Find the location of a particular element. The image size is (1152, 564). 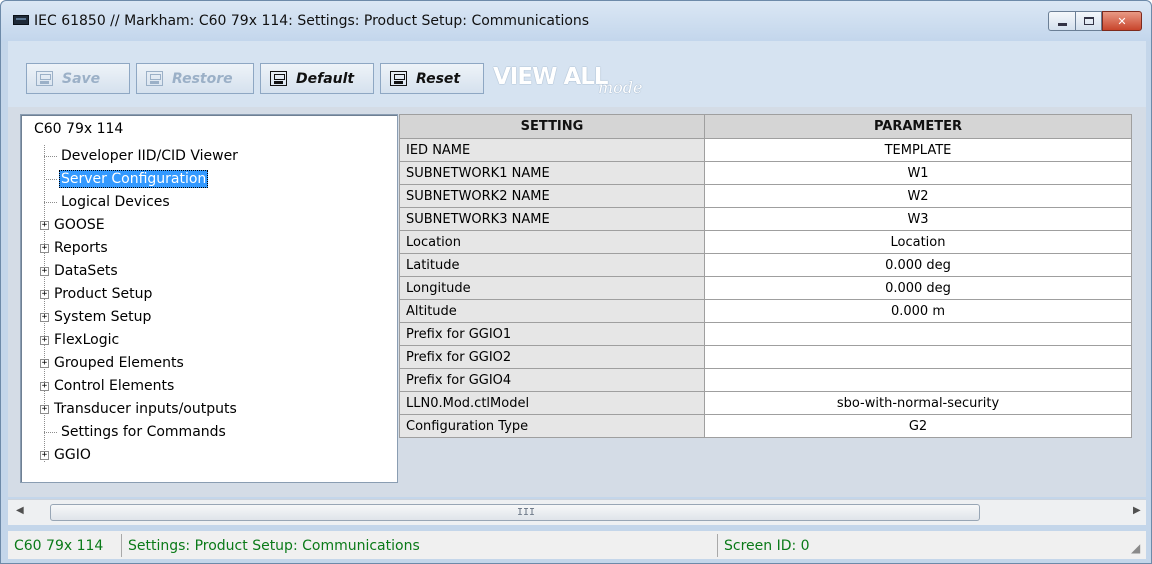

reset-button: Reset is located at coordinates (432, 78).